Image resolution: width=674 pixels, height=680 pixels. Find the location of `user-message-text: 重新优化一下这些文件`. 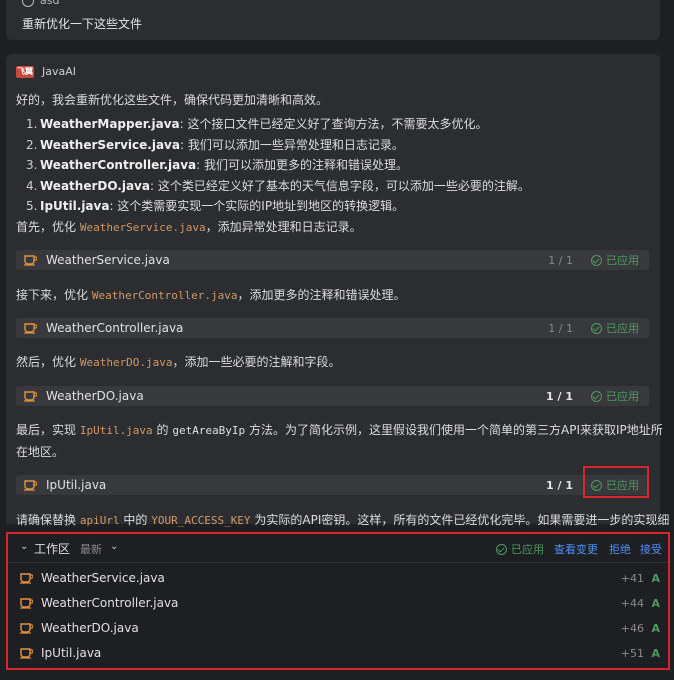

user-message-text: 重新优化一下这些文件 is located at coordinates (82, 24).